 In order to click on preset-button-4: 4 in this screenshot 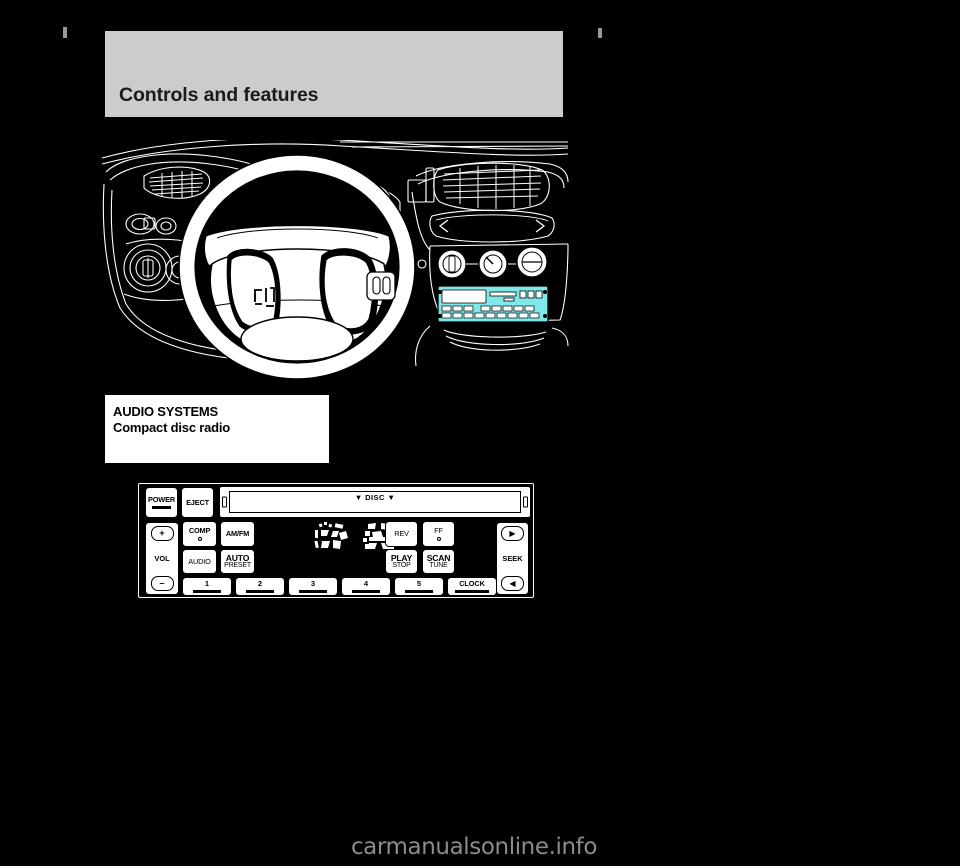, I will do `click(366, 586)`.